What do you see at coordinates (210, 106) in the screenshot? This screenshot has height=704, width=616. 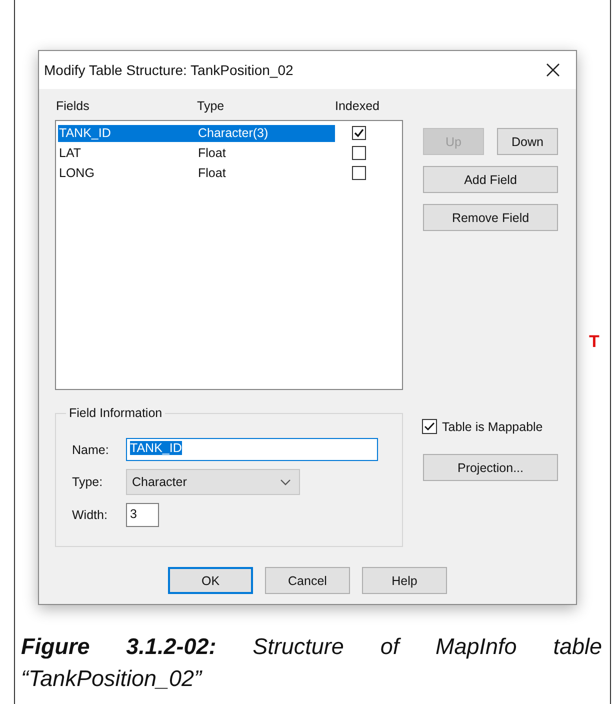 I see `column-header: Type` at bounding box center [210, 106].